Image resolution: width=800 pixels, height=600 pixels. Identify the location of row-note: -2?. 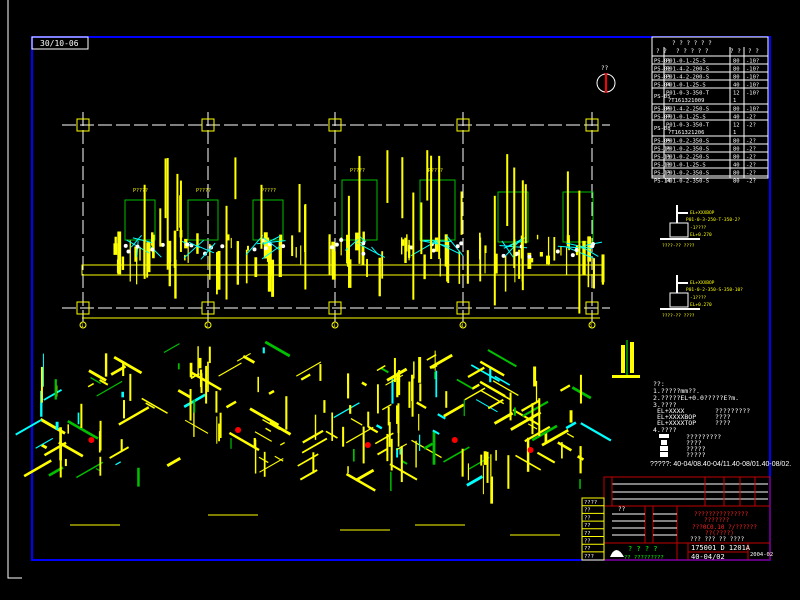
(751, 182).